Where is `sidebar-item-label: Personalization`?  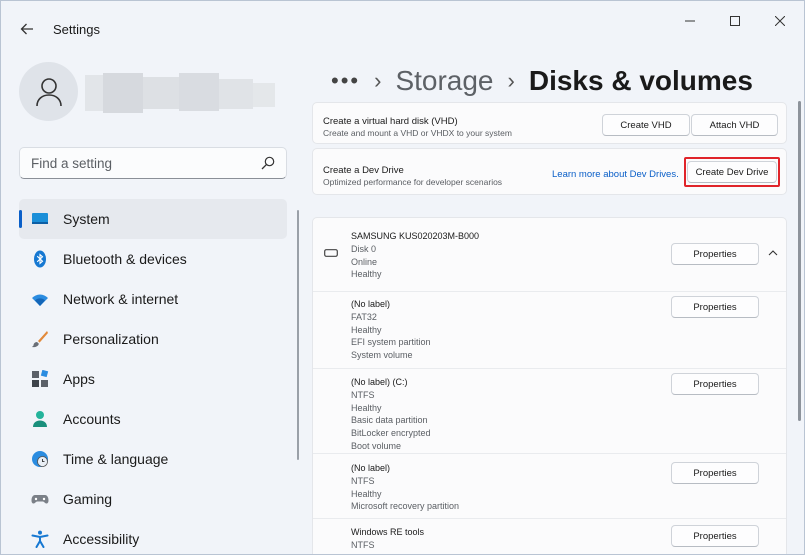
sidebar-item-label: Personalization is located at coordinates (111, 339).